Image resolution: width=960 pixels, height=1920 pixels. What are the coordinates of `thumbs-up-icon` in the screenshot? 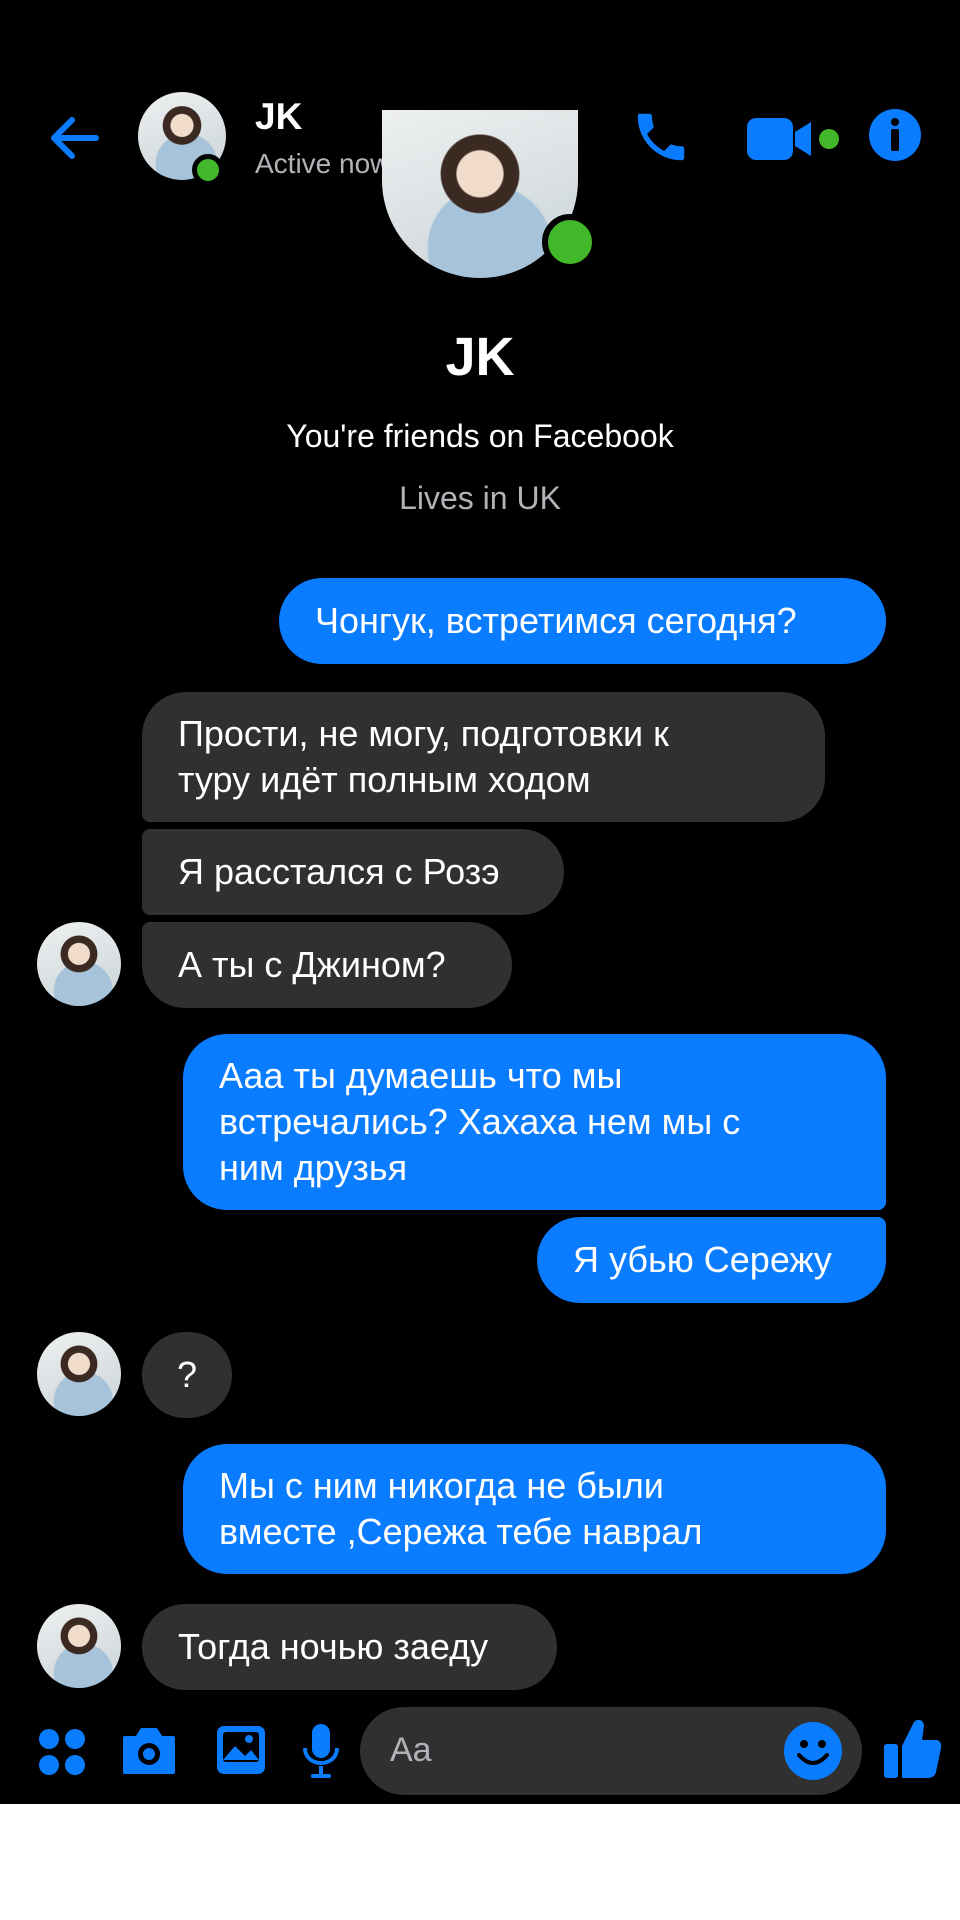 It's located at (912, 1748).